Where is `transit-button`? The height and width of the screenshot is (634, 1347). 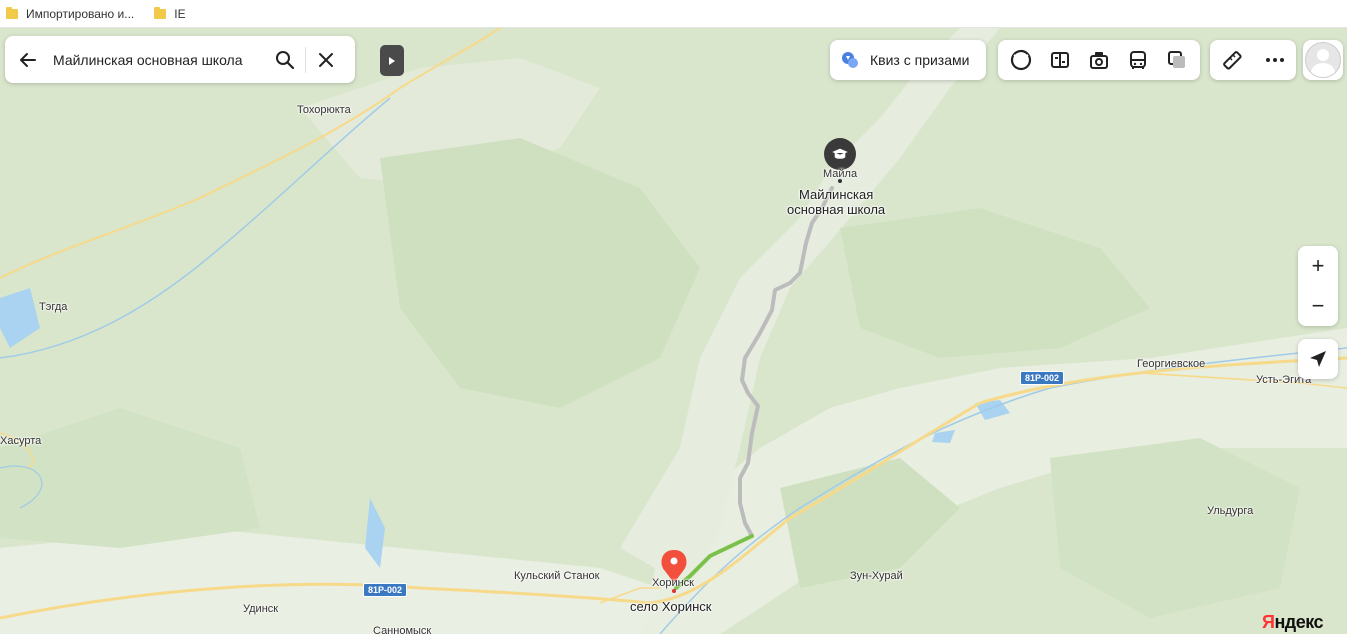 transit-button is located at coordinates (1138, 60).